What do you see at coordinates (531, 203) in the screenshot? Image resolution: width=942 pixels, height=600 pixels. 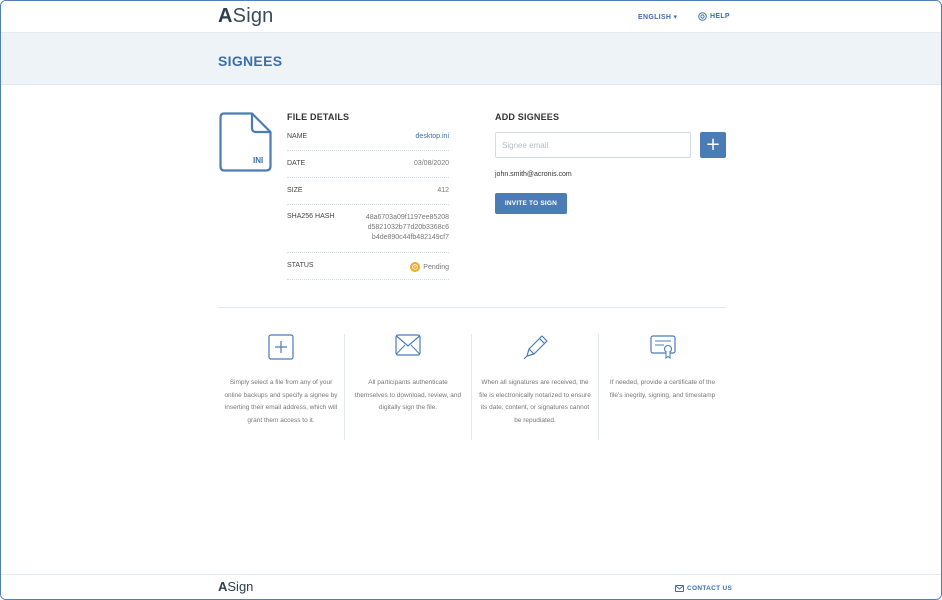 I see `invite-to-sign-button: INVITE TO SIGN` at bounding box center [531, 203].